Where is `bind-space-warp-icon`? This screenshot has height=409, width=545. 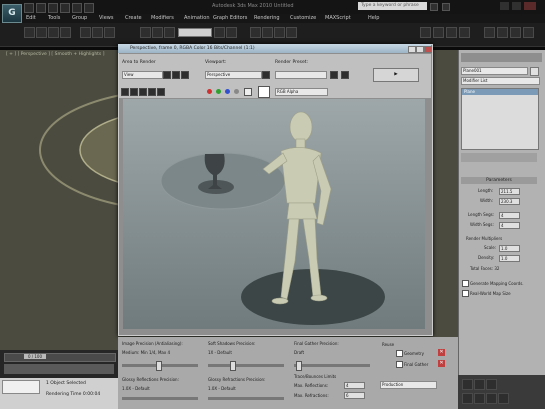 bind-space-warp-icon is located at coordinates (65, 32).